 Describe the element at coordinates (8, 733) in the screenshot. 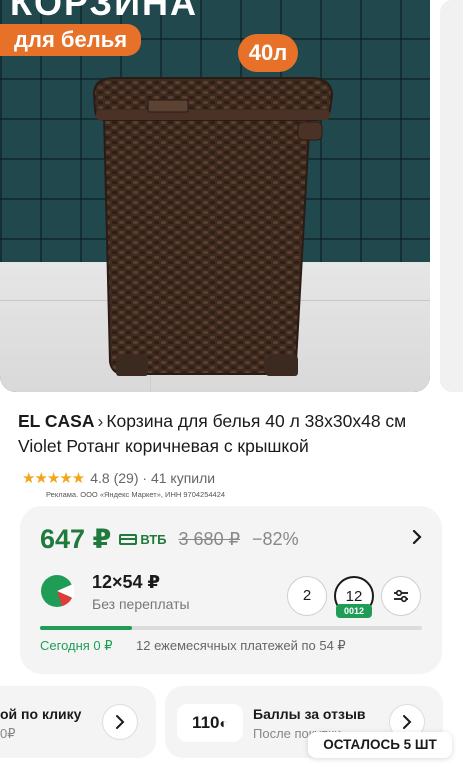

I see `promo-sub: 0₽` at that location.